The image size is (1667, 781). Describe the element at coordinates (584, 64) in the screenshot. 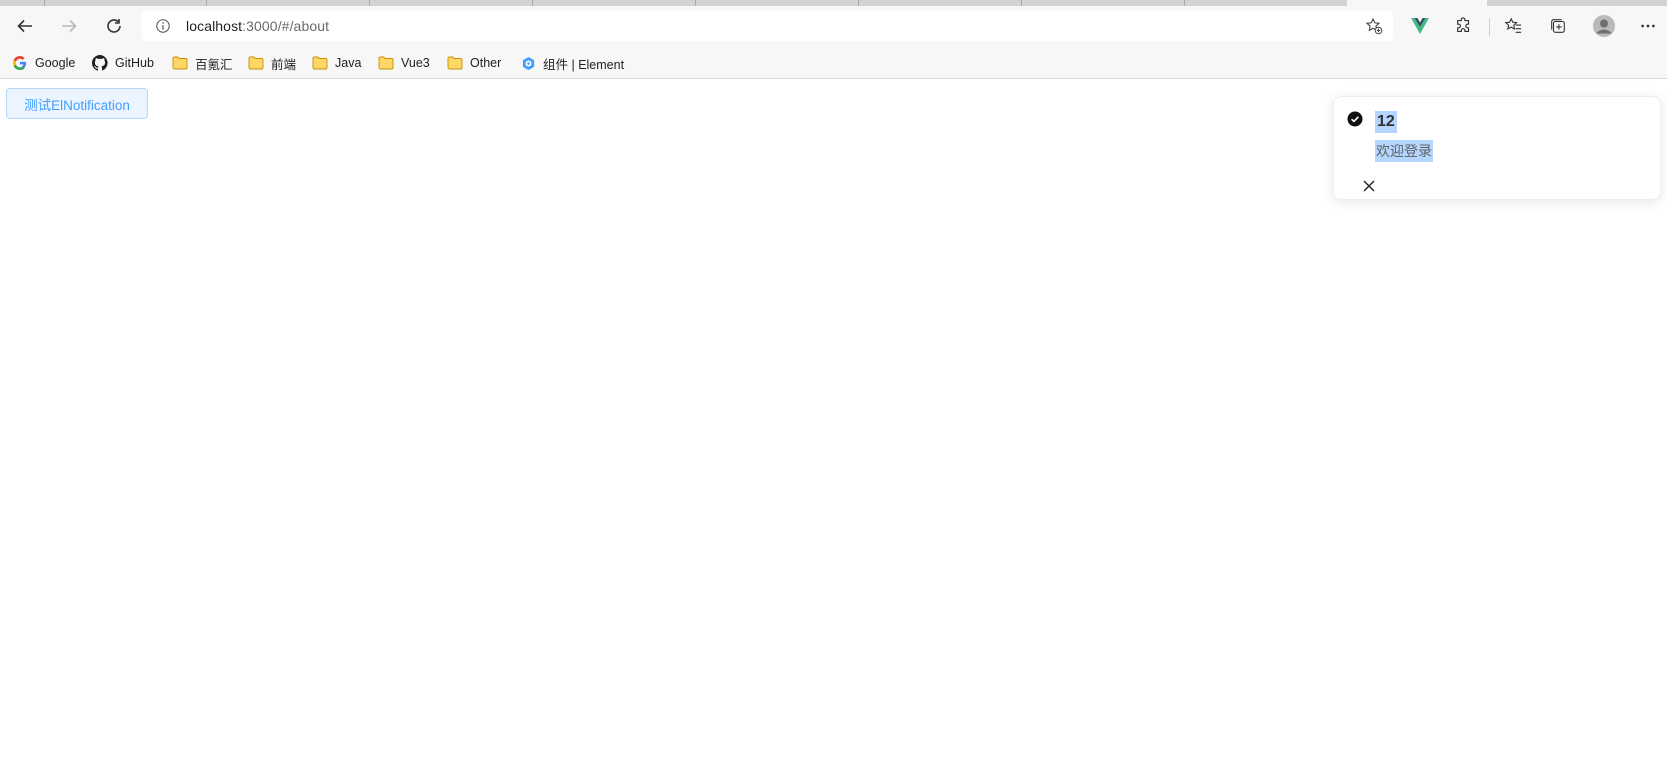

I see `bookmark-label: 组件 | Element` at that location.